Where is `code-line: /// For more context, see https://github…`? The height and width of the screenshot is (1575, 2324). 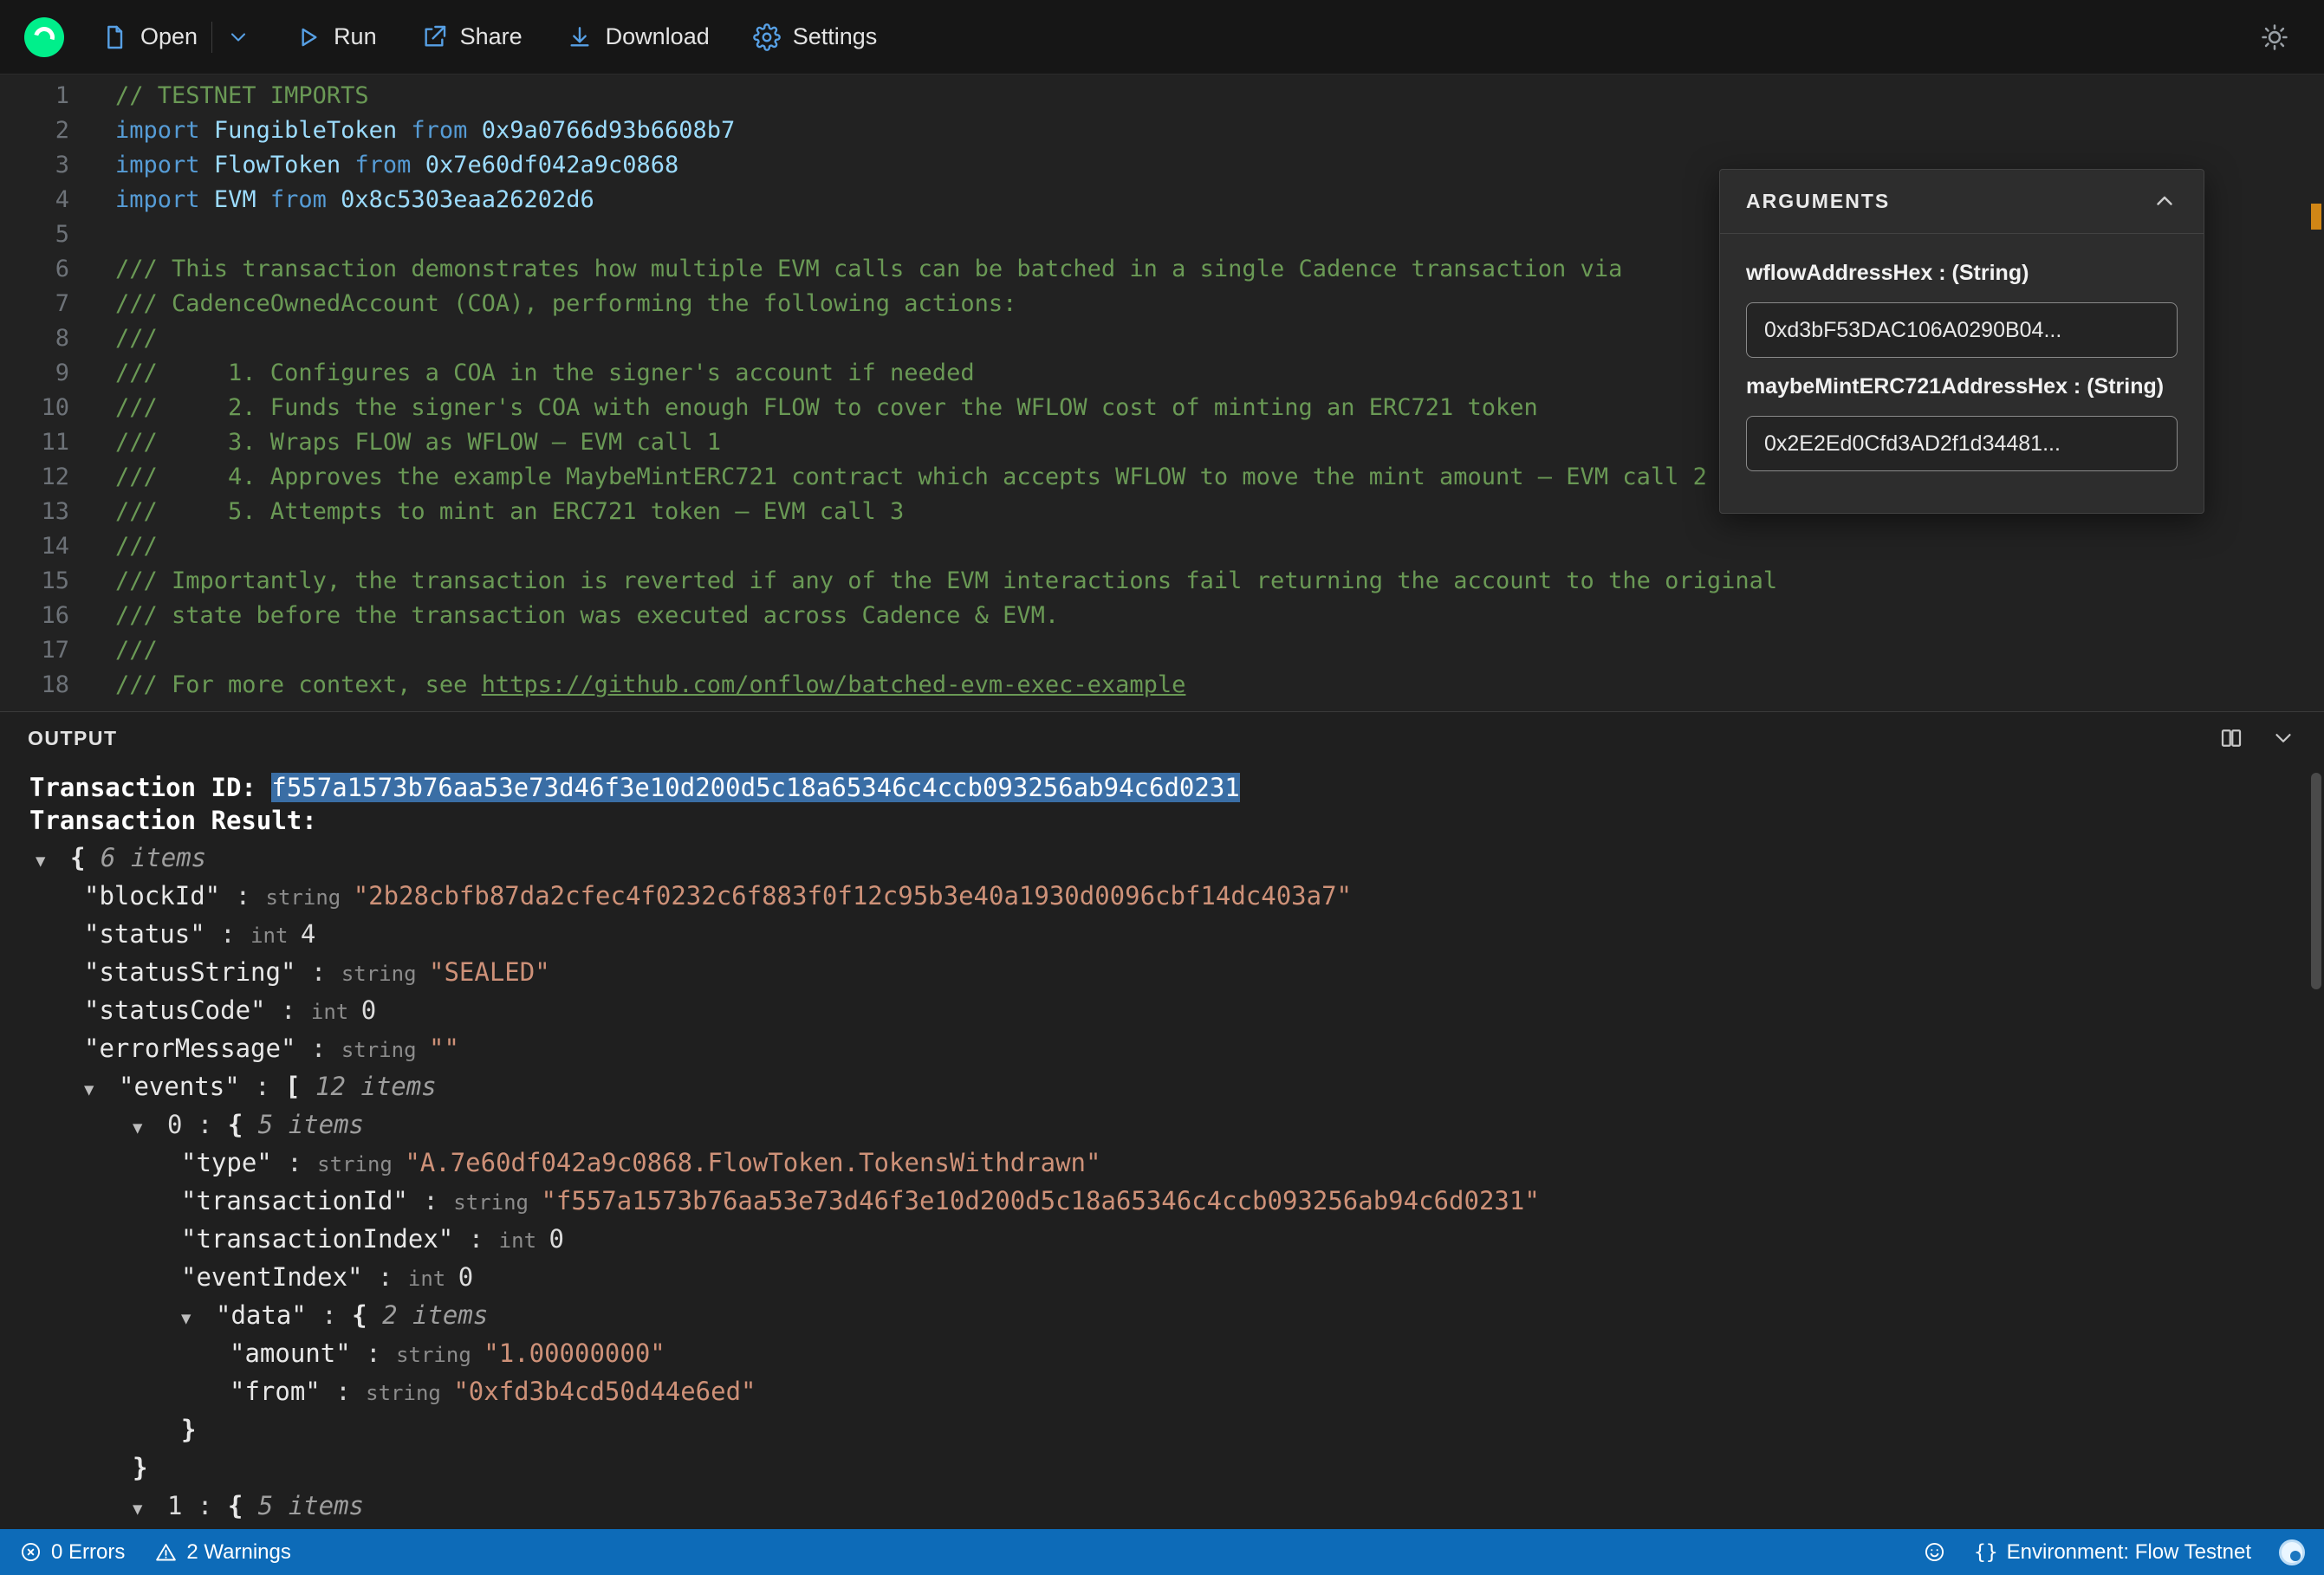
code-line: /// For more context, see https://github… is located at coordinates (946, 686).